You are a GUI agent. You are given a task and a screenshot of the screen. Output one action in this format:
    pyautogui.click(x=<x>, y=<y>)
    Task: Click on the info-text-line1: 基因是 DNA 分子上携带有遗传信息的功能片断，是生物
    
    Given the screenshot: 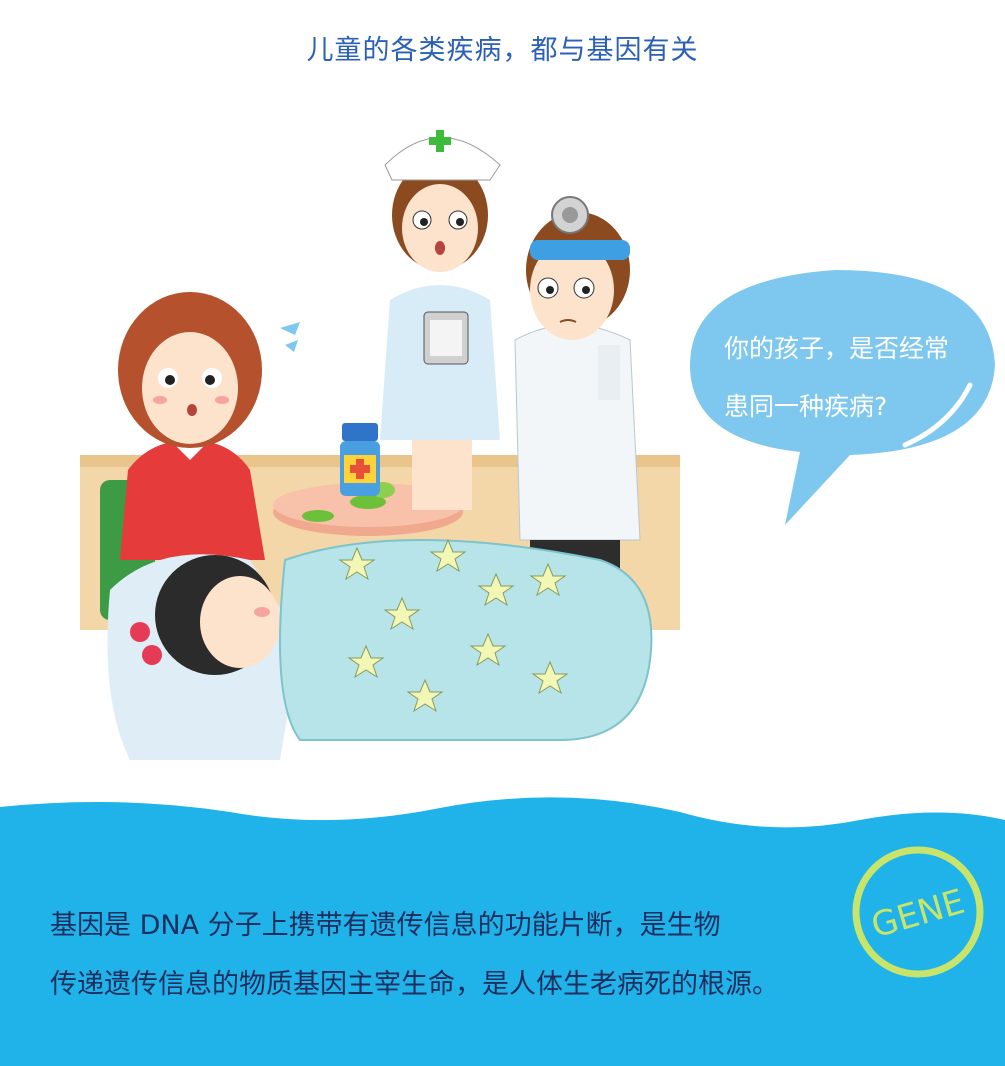 What is the action you would take?
    pyautogui.click(x=385, y=925)
    